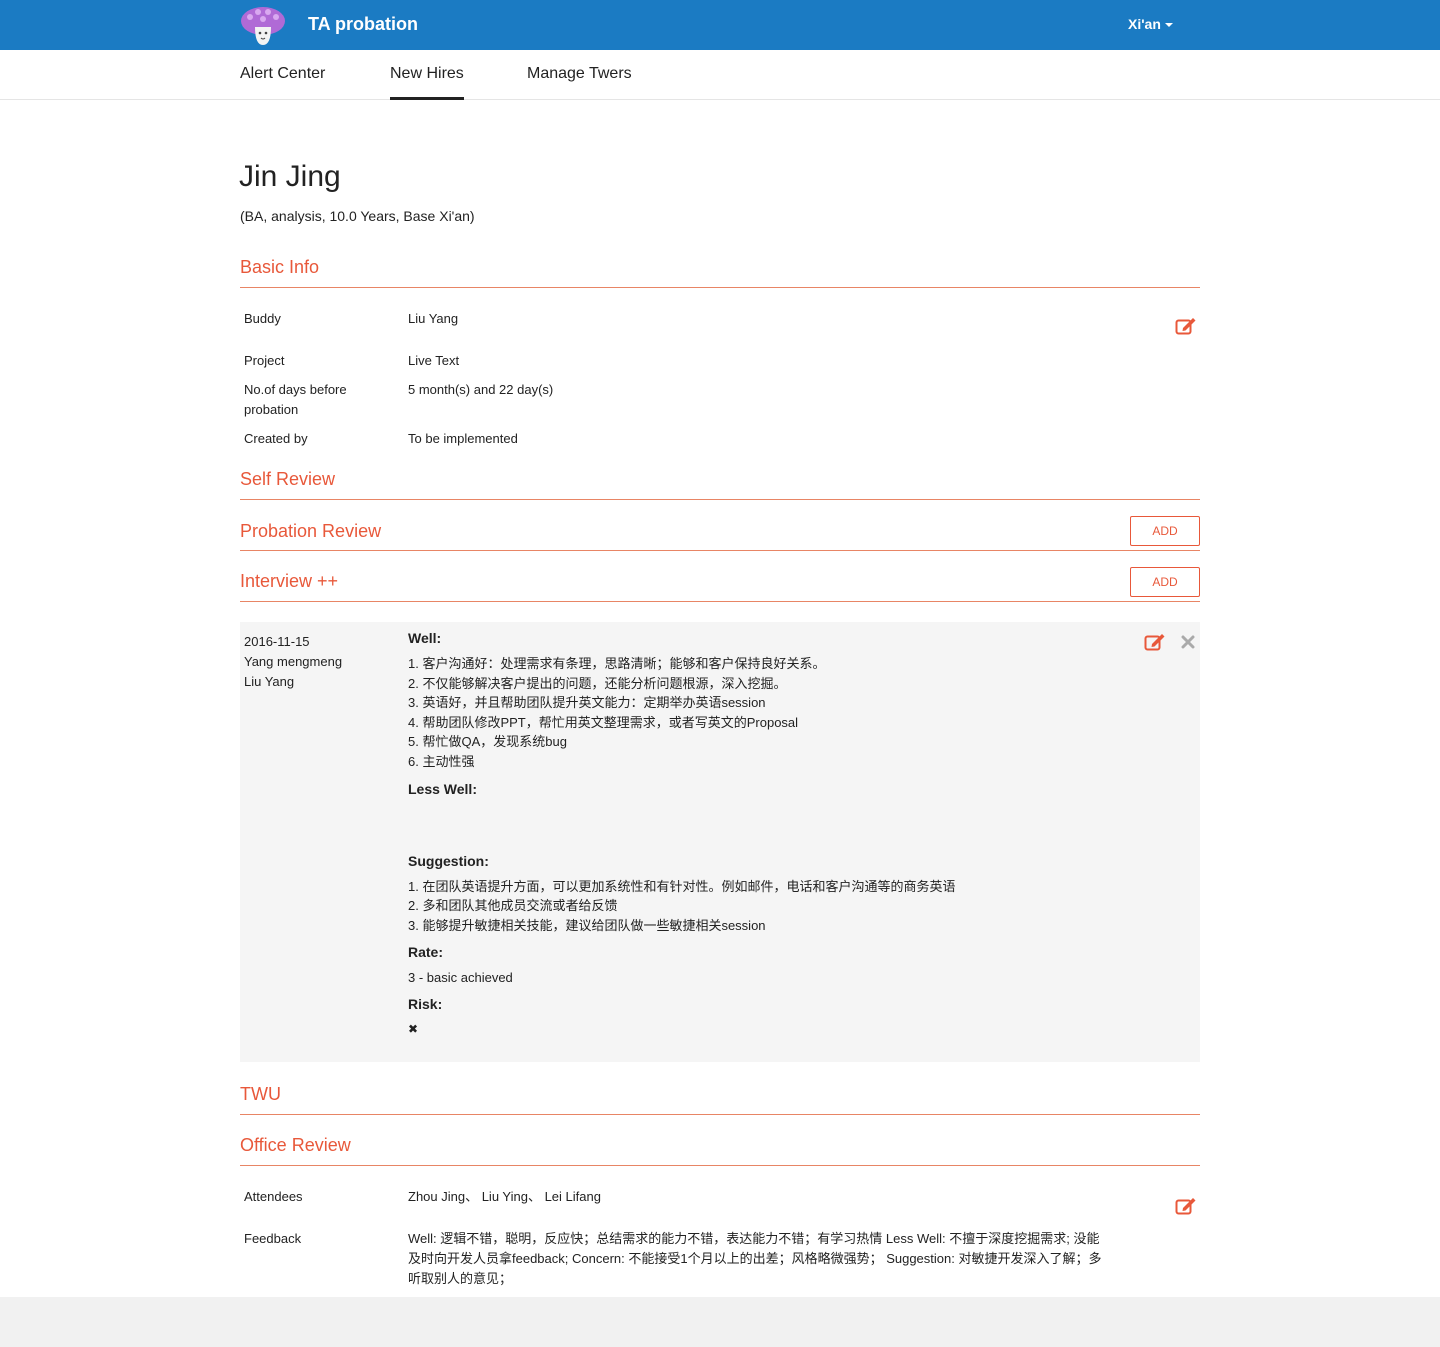  Describe the element at coordinates (413, 1028) in the screenshot. I see `risk-x-icon: ✖` at that location.